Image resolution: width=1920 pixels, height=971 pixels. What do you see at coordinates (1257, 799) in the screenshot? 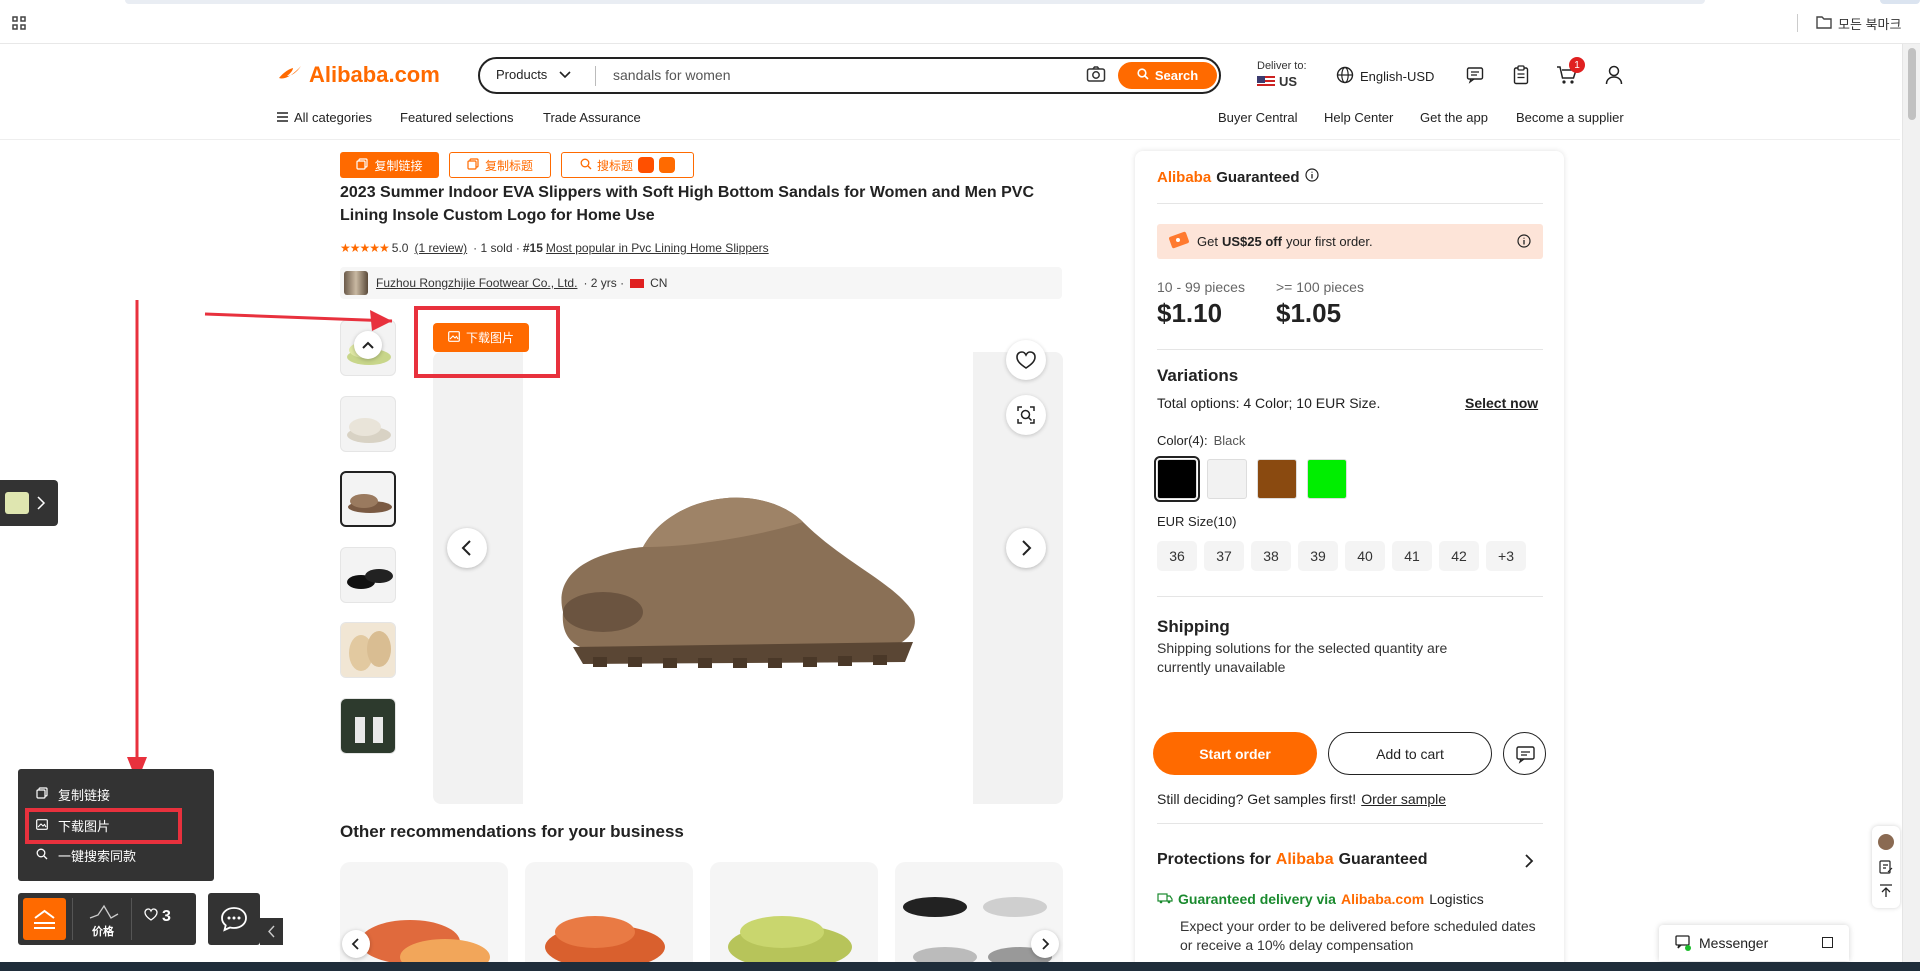
I see `samples-text: Still deciding? Get samples first!` at bounding box center [1257, 799].